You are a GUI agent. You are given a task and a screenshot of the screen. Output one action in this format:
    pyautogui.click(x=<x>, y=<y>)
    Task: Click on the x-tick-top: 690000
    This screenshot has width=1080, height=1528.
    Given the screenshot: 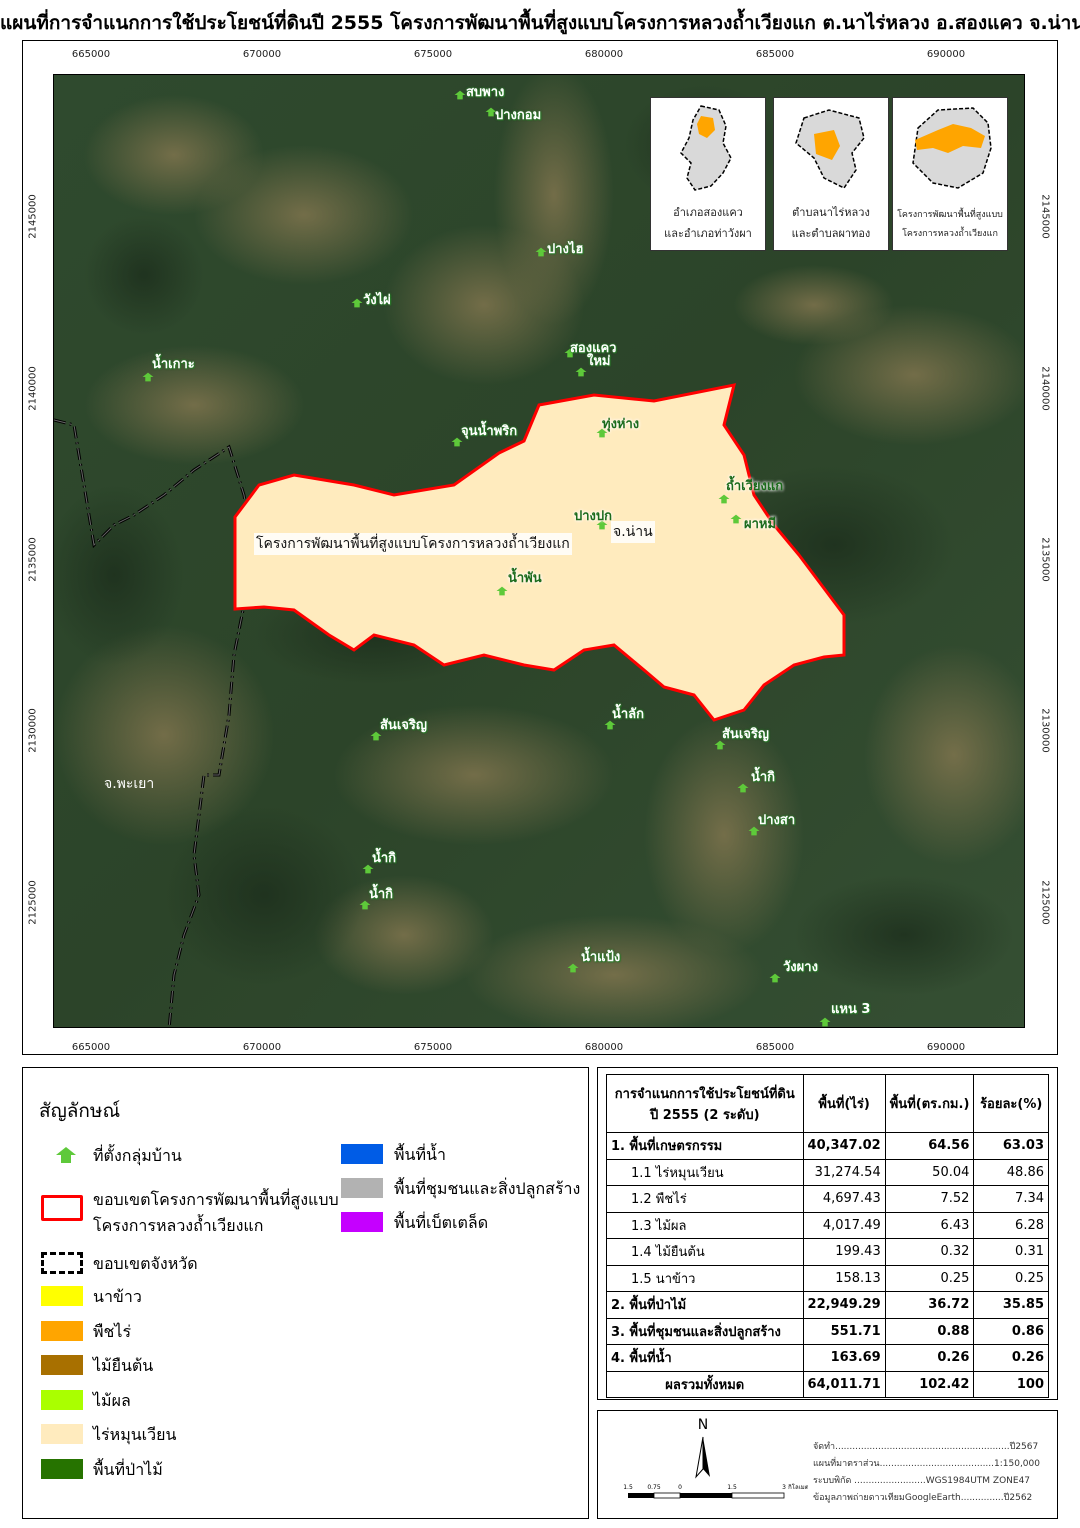 What is the action you would take?
    pyautogui.click(x=946, y=54)
    